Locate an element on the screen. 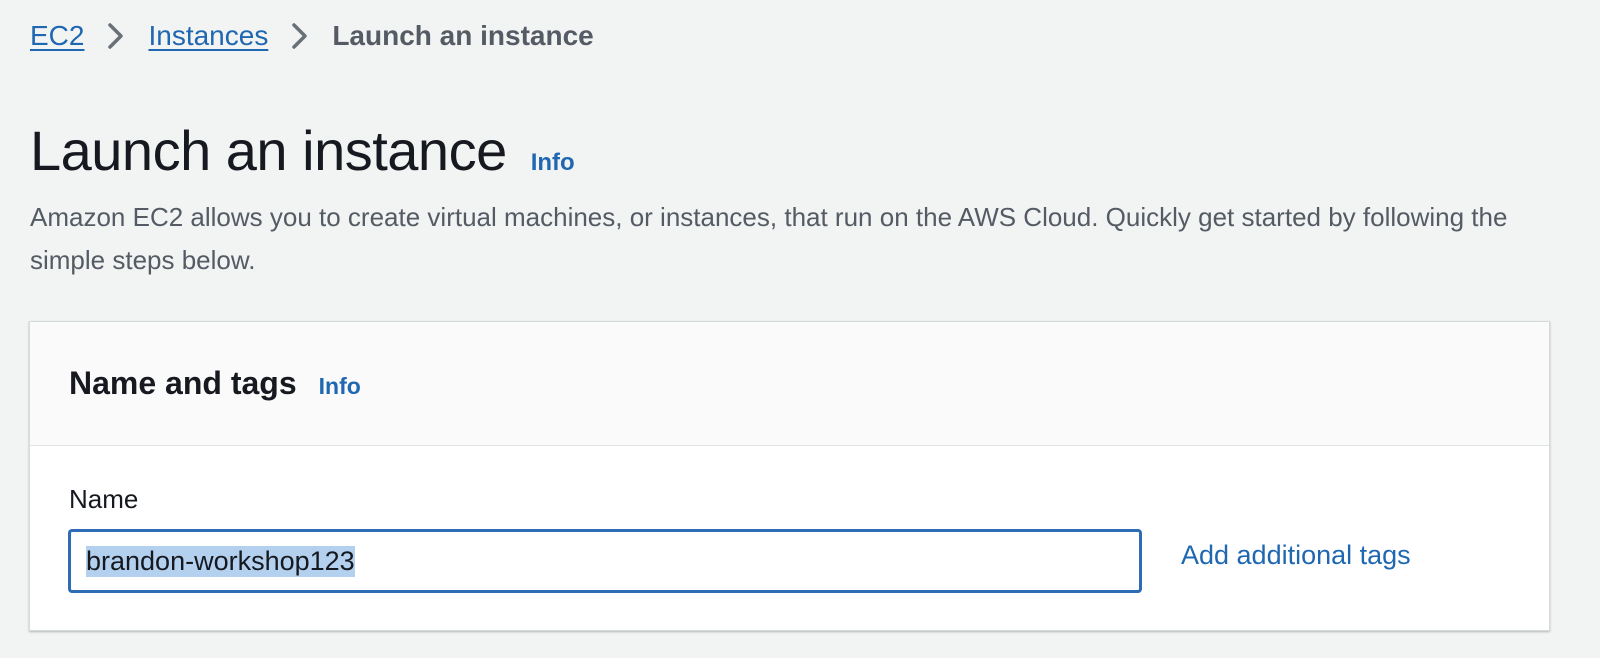 This screenshot has width=1600, height=658. page-title: Launch an instance is located at coordinates (268, 150).